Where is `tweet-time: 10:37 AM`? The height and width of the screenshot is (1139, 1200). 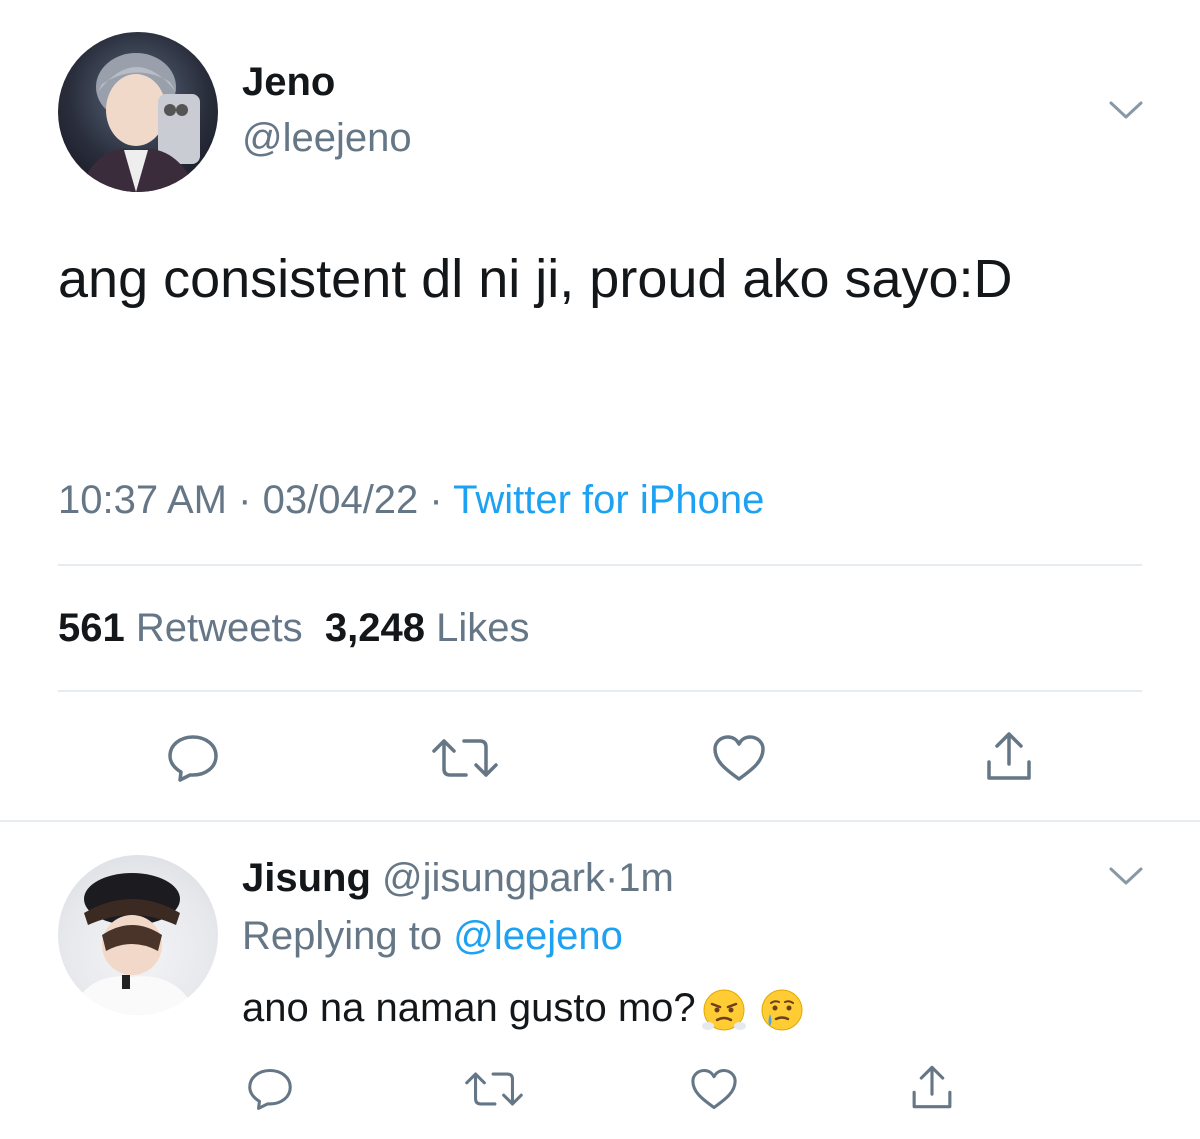 tweet-time: 10:37 AM is located at coordinates (143, 500).